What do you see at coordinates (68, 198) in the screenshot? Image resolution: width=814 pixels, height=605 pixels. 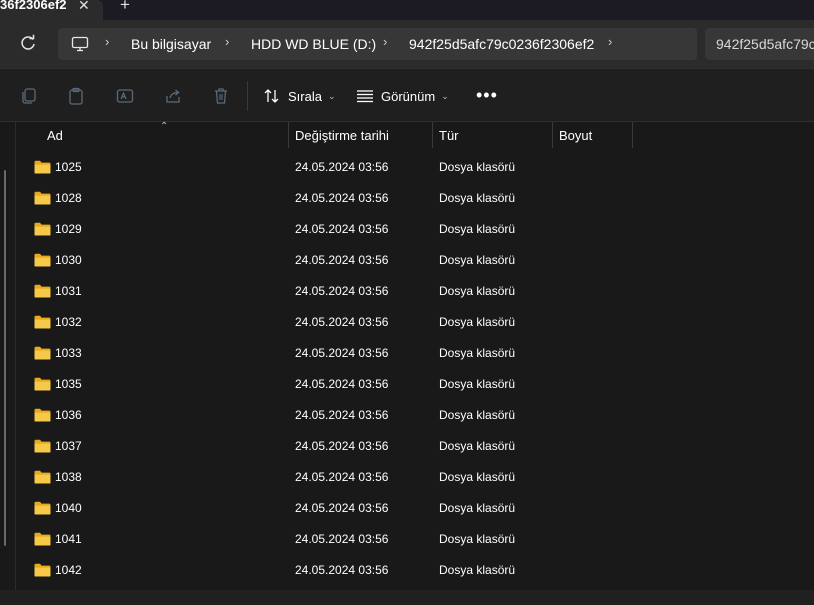 I see `file-name: 1028` at bounding box center [68, 198].